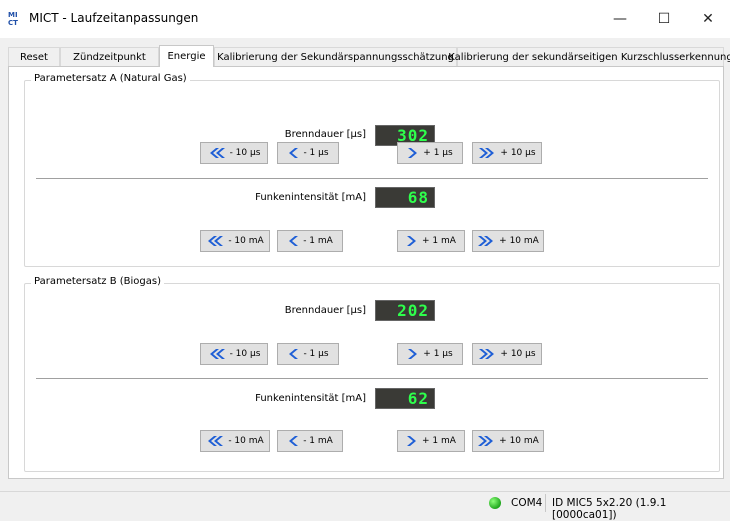 The width and height of the screenshot is (730, 521). What do you see at coordinates (234, 354) in the screenshot?
I see `burn-b-minus-10-button: - 10 µs` at bounding box center [234, 354].